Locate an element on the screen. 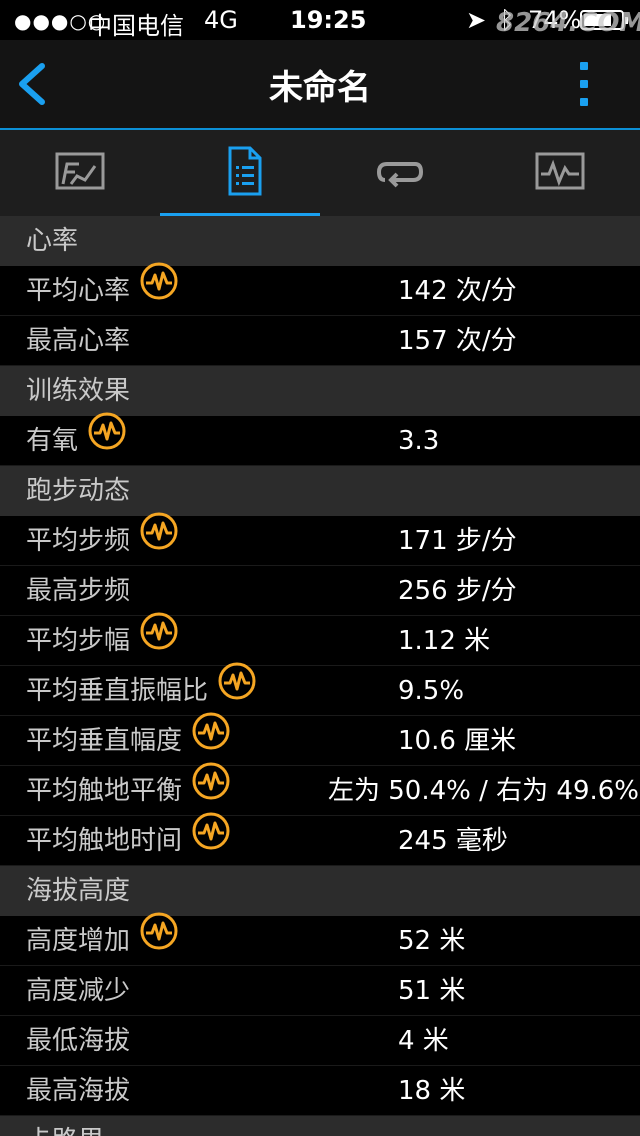 This screenshot has height=1136, width=640. list-item: 高度减少 51 米 is located at coordinates (320, 991).